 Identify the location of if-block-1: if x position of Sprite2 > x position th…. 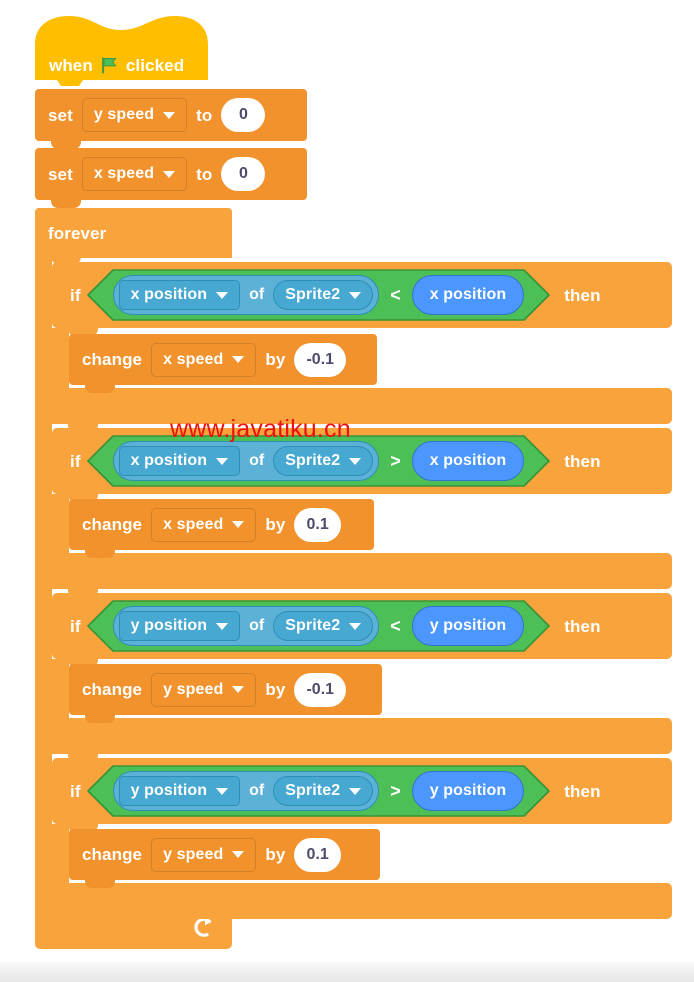
(362, 461).